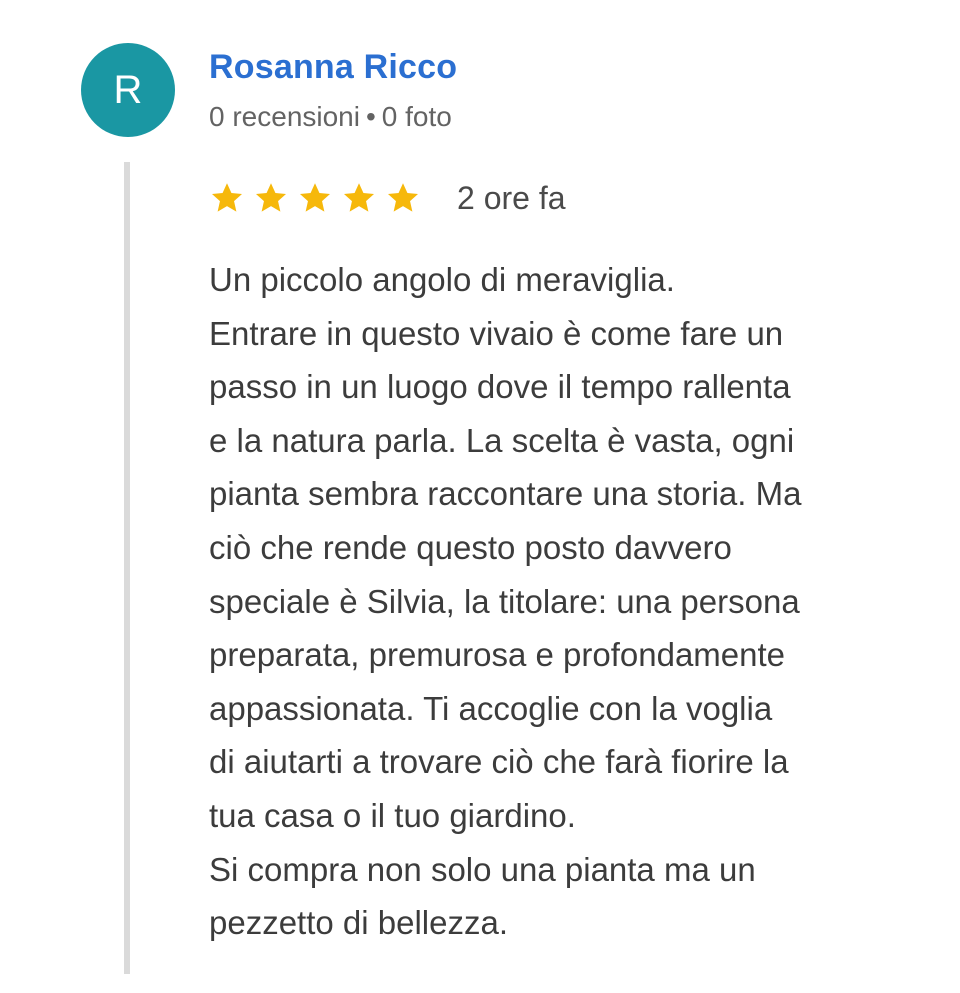 The height and width of the screenshot is (993, 960). What do you see at coordinates (128, 90) in the screenshot?
I see `avatar: R` at bounding box center [128, 90].